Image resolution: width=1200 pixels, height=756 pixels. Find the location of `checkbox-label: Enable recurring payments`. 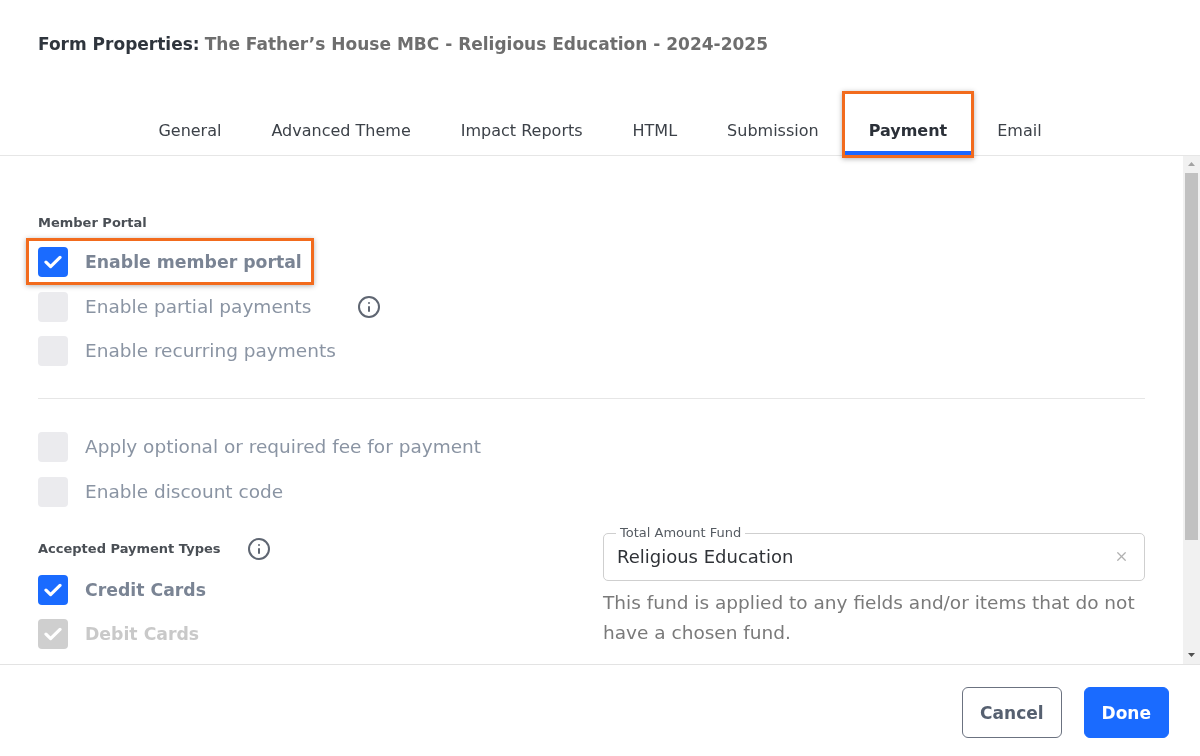

checkbox-label: Enable recurring payments is located at coordinates (210, 351).